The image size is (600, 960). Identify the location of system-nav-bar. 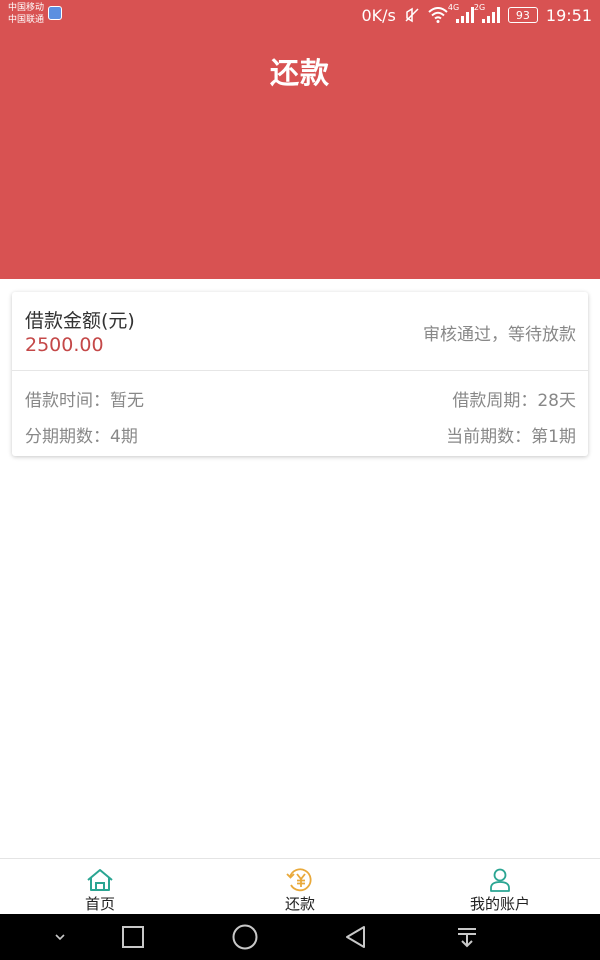
(300, 937).